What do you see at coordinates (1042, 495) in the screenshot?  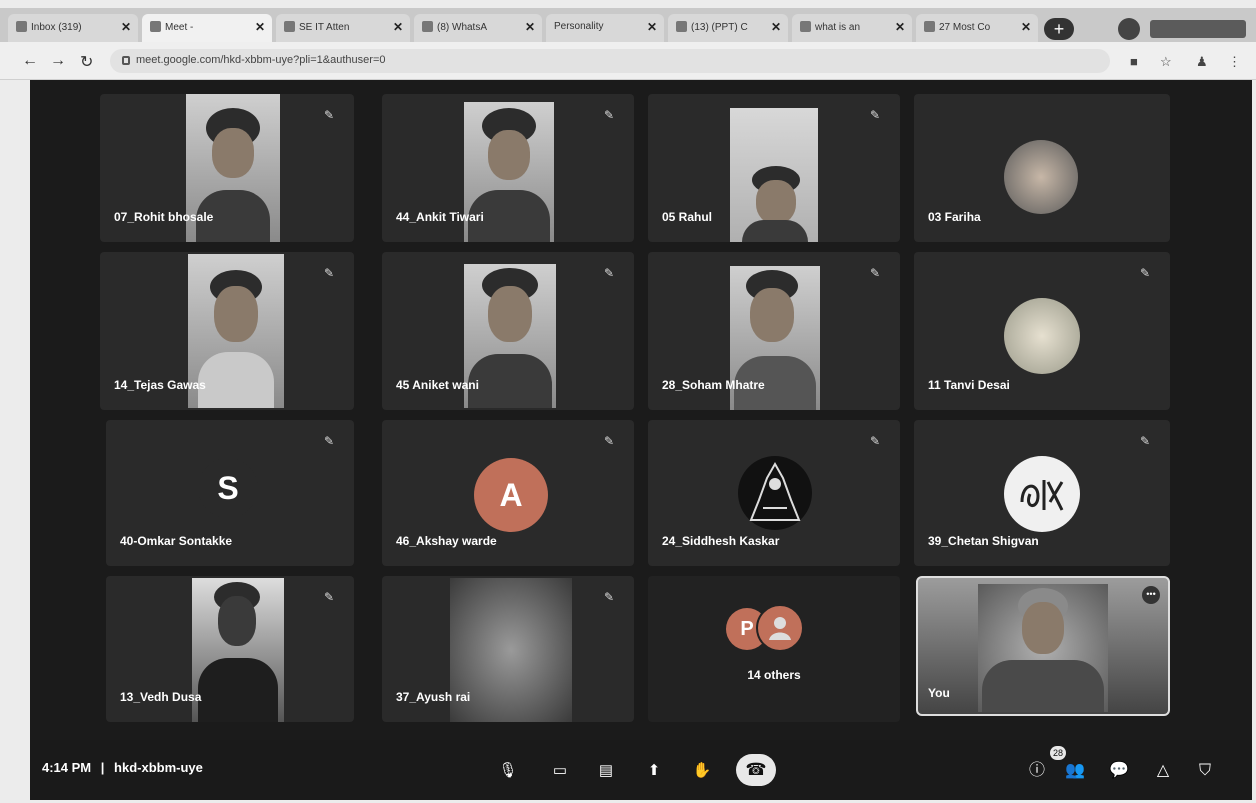 I see `logo-image` at bounding box center [1042, 495].